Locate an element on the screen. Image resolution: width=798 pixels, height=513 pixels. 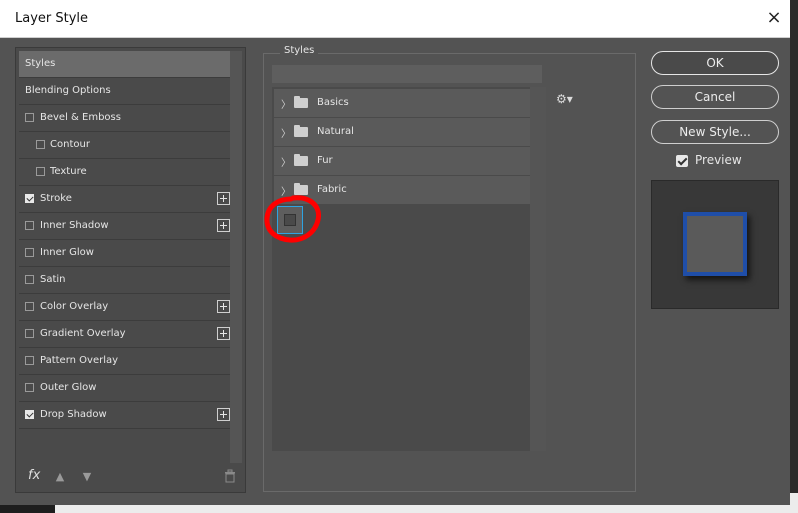
effect-label: Gradient Overlay is located at coordinates (83, 333).